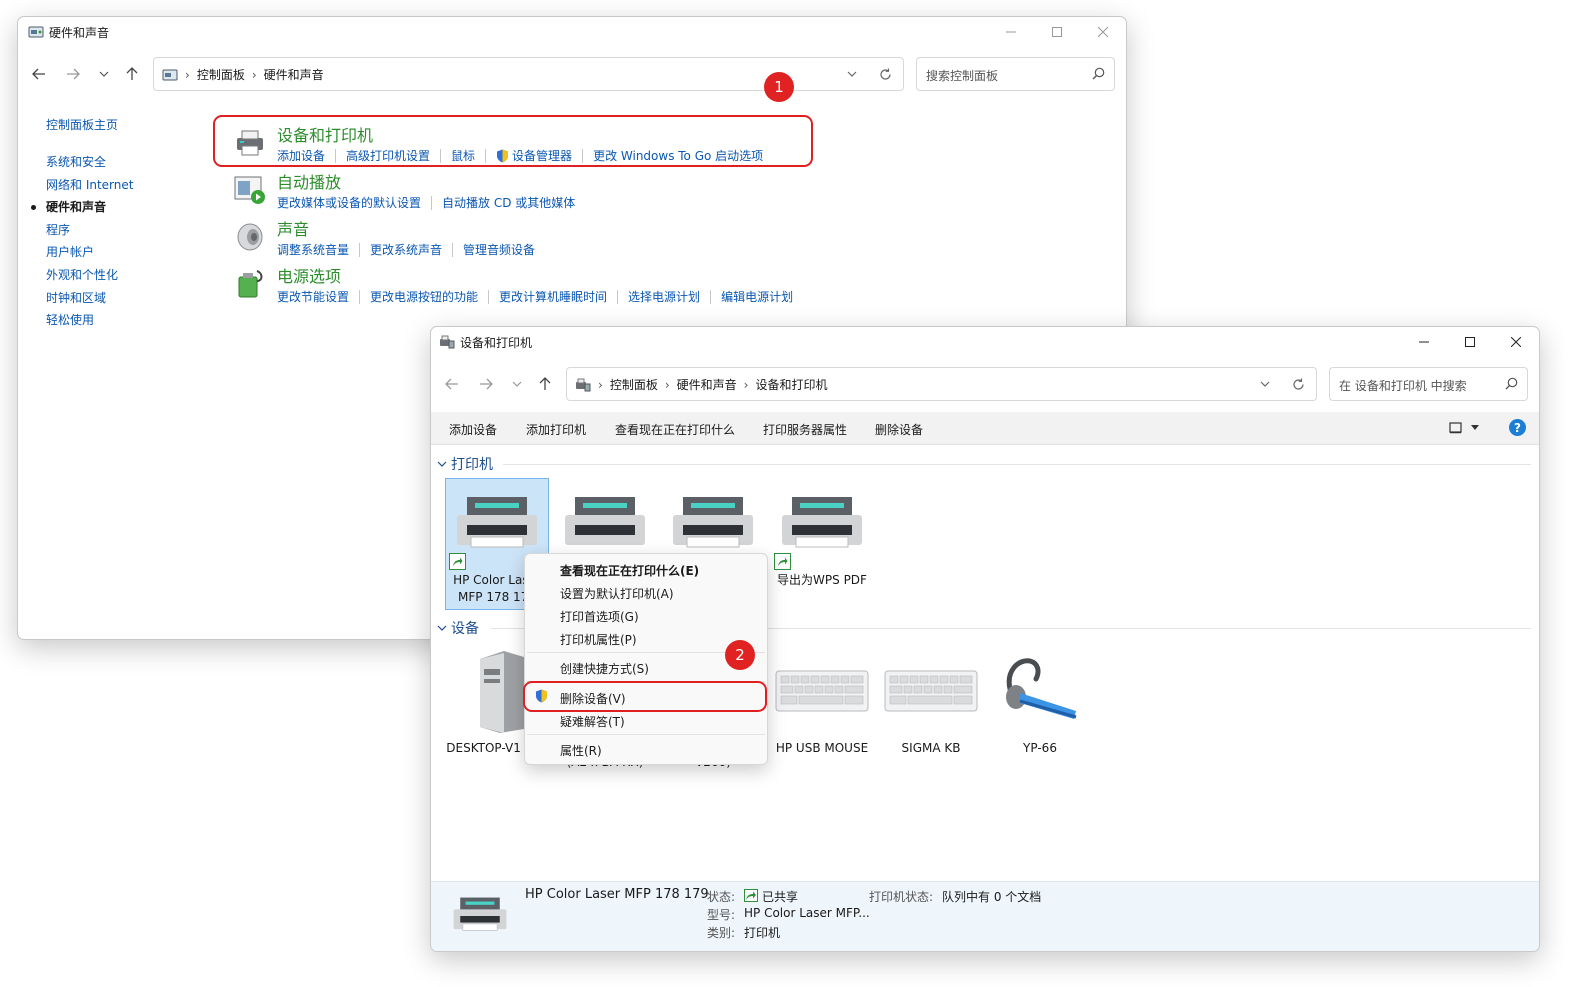 Image resolution: width=1588 pixels, height=987 pixels. What do you see at coordinates (458, 628) in the screenshot?
I see `group-header-devices: 设备` at bounding box center [458, 628].